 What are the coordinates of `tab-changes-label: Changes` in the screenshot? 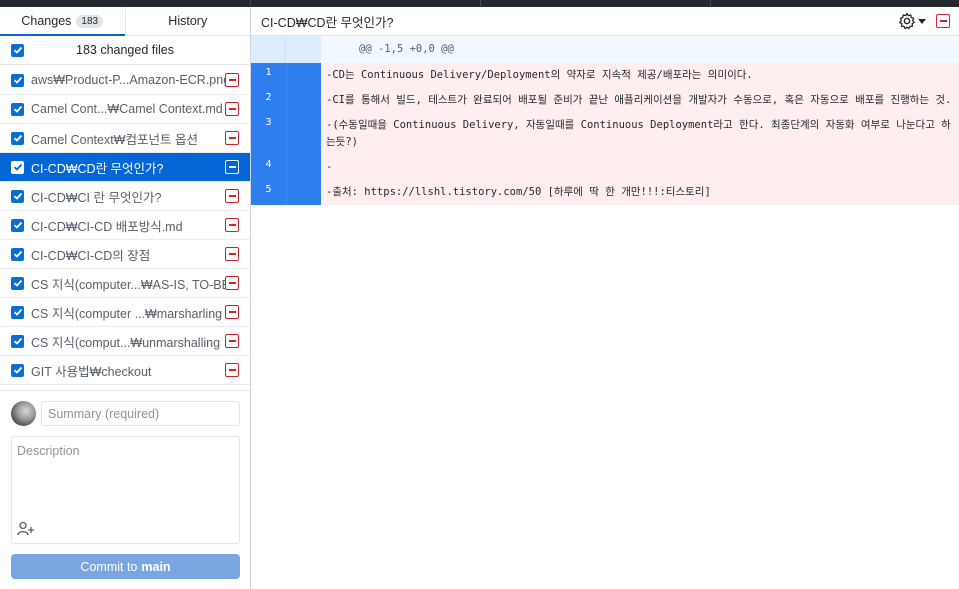 It's located at (46, 21).